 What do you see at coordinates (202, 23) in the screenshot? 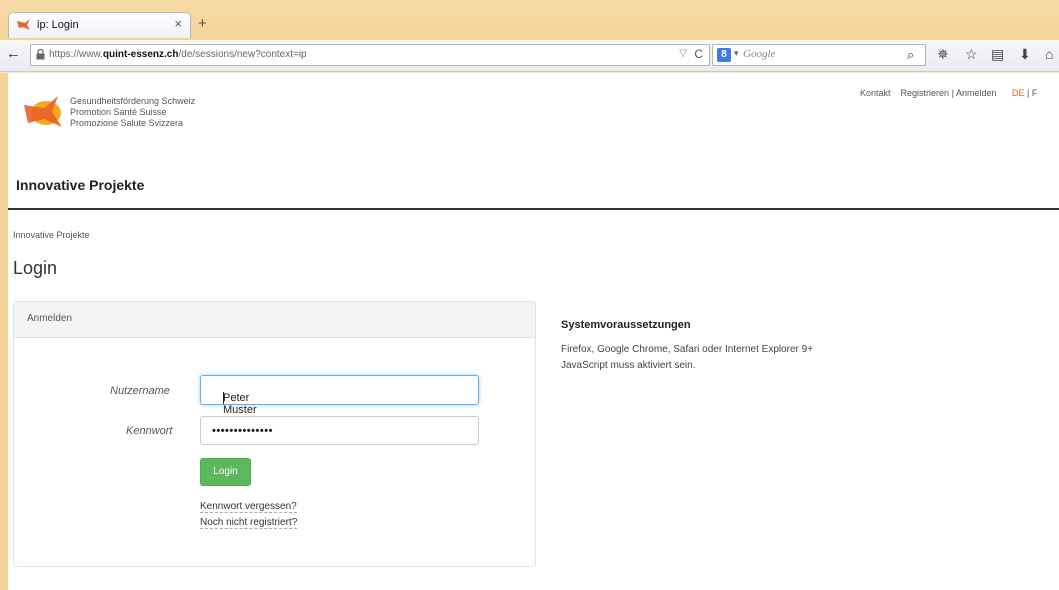
I see `new-tab-button: +` at bounding box center [202, 23].